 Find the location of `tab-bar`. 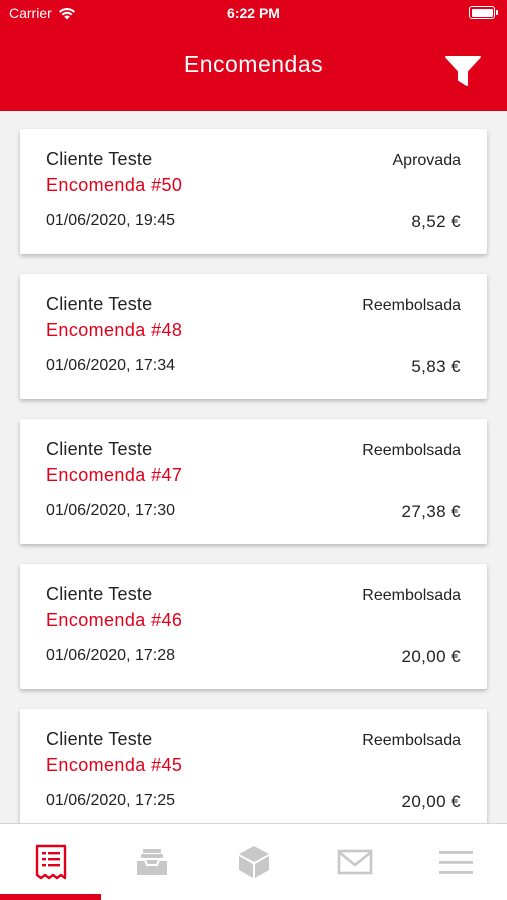

tab-bar is located at coordinates (253, 861).